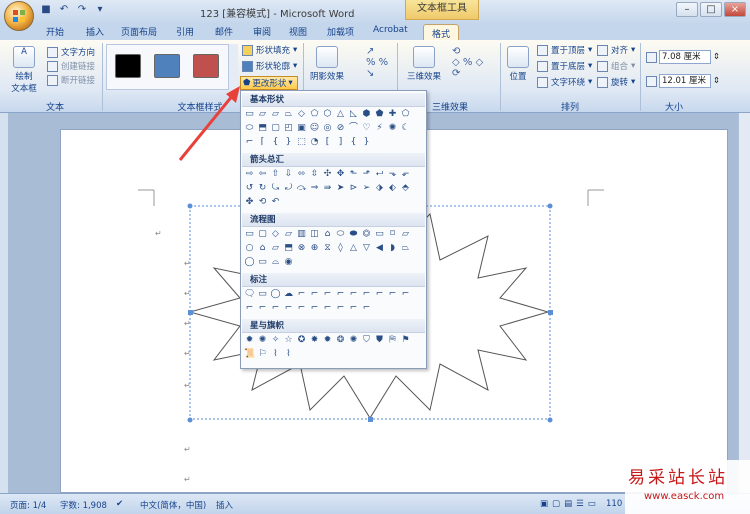  I want to click on section-callouts: 标注, so click(333, 280).